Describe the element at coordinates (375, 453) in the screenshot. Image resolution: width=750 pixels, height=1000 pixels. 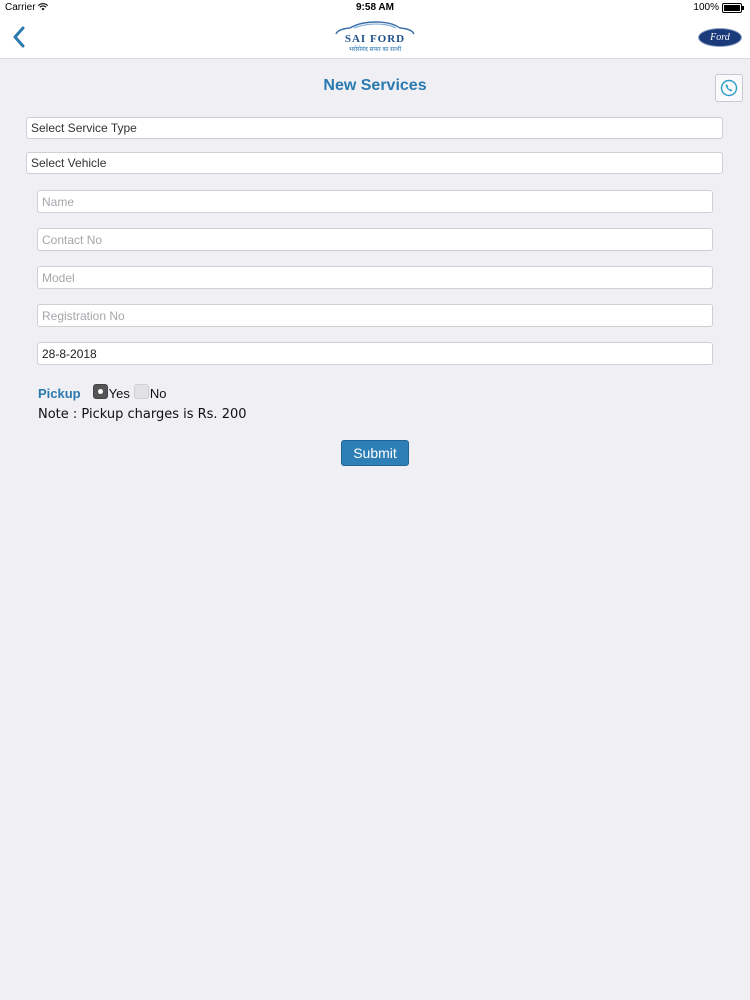
I see `submit-button: Submit` at that location.